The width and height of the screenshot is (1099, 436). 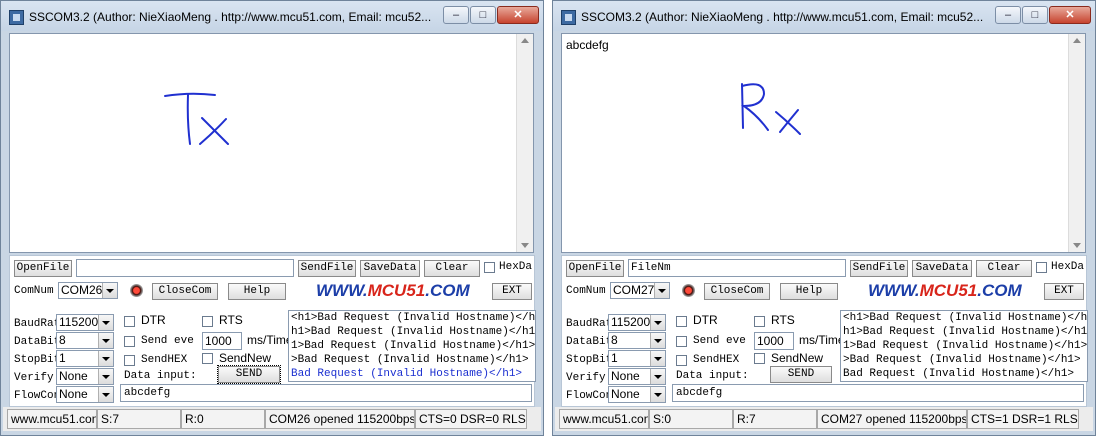 I want to click on file-path-field, so click(x=185, y=268).